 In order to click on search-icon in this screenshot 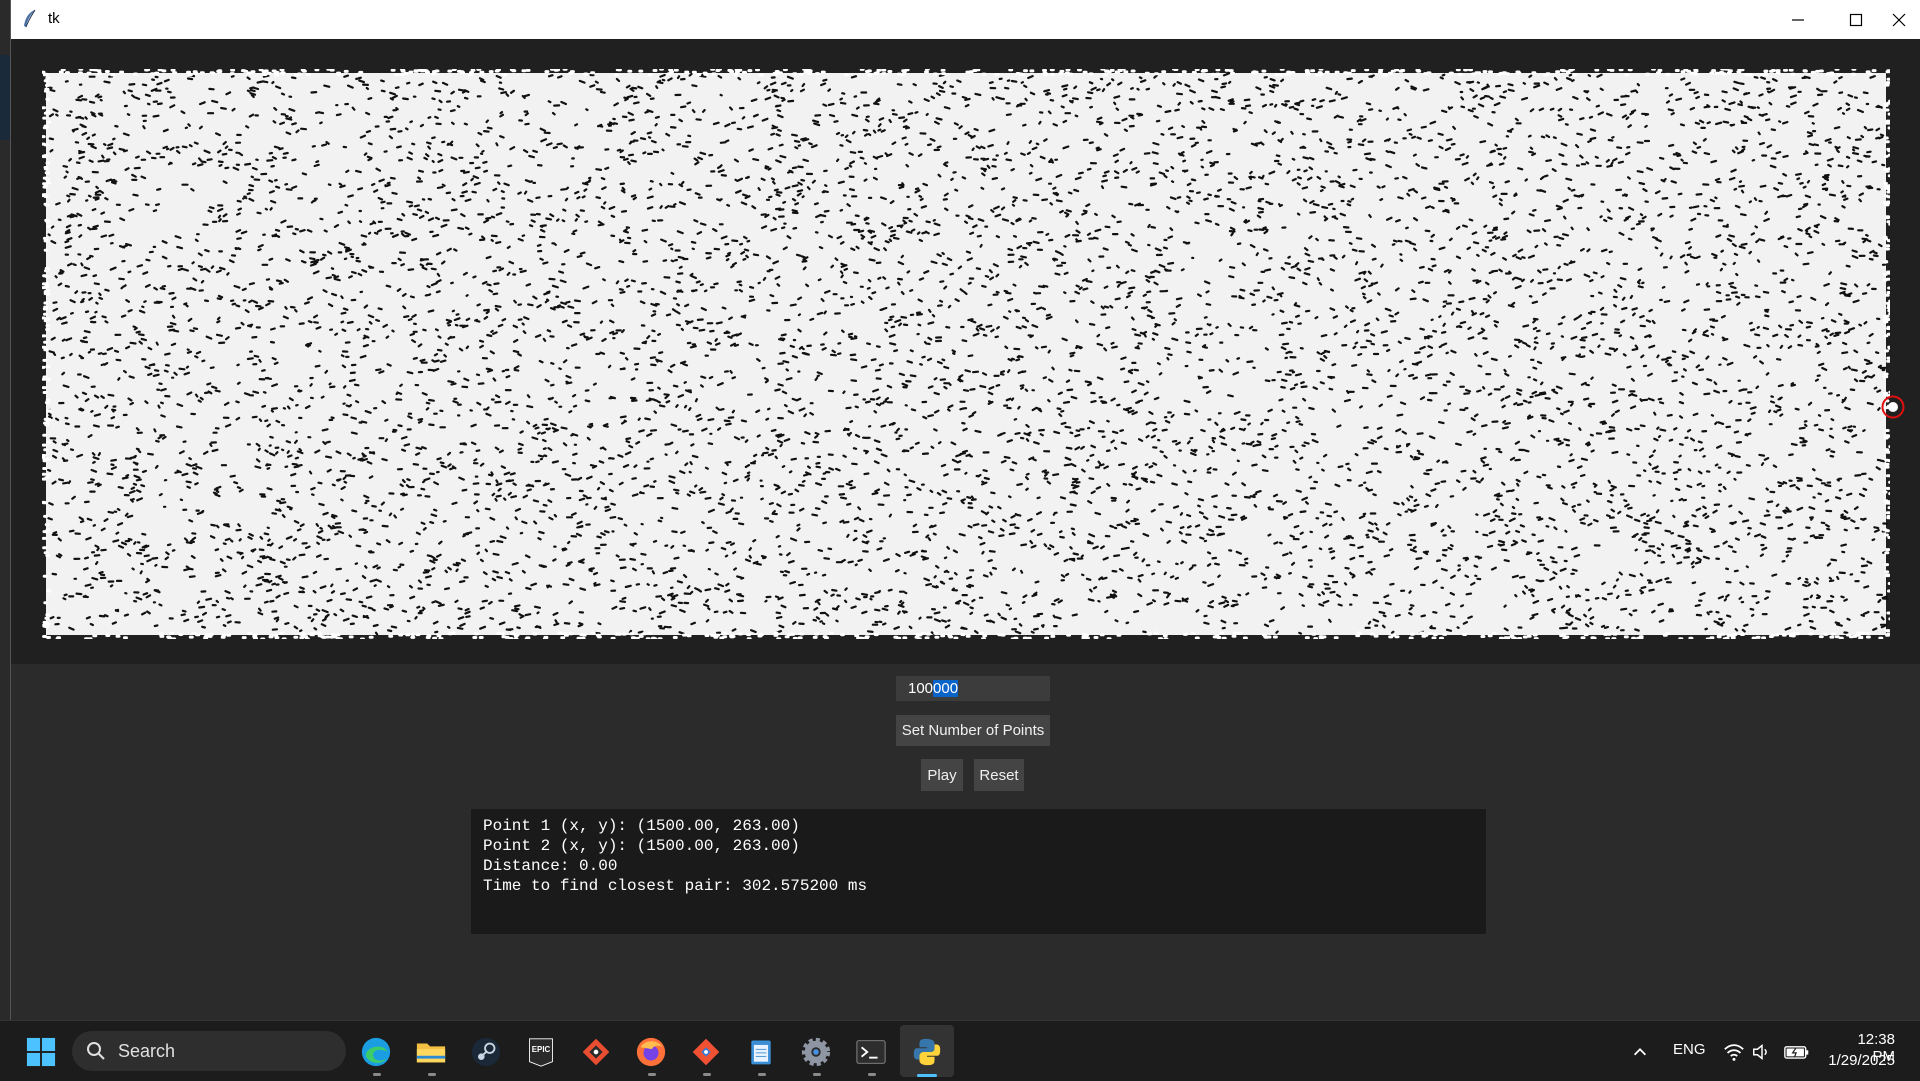, I will do `click(96, 1051)`.